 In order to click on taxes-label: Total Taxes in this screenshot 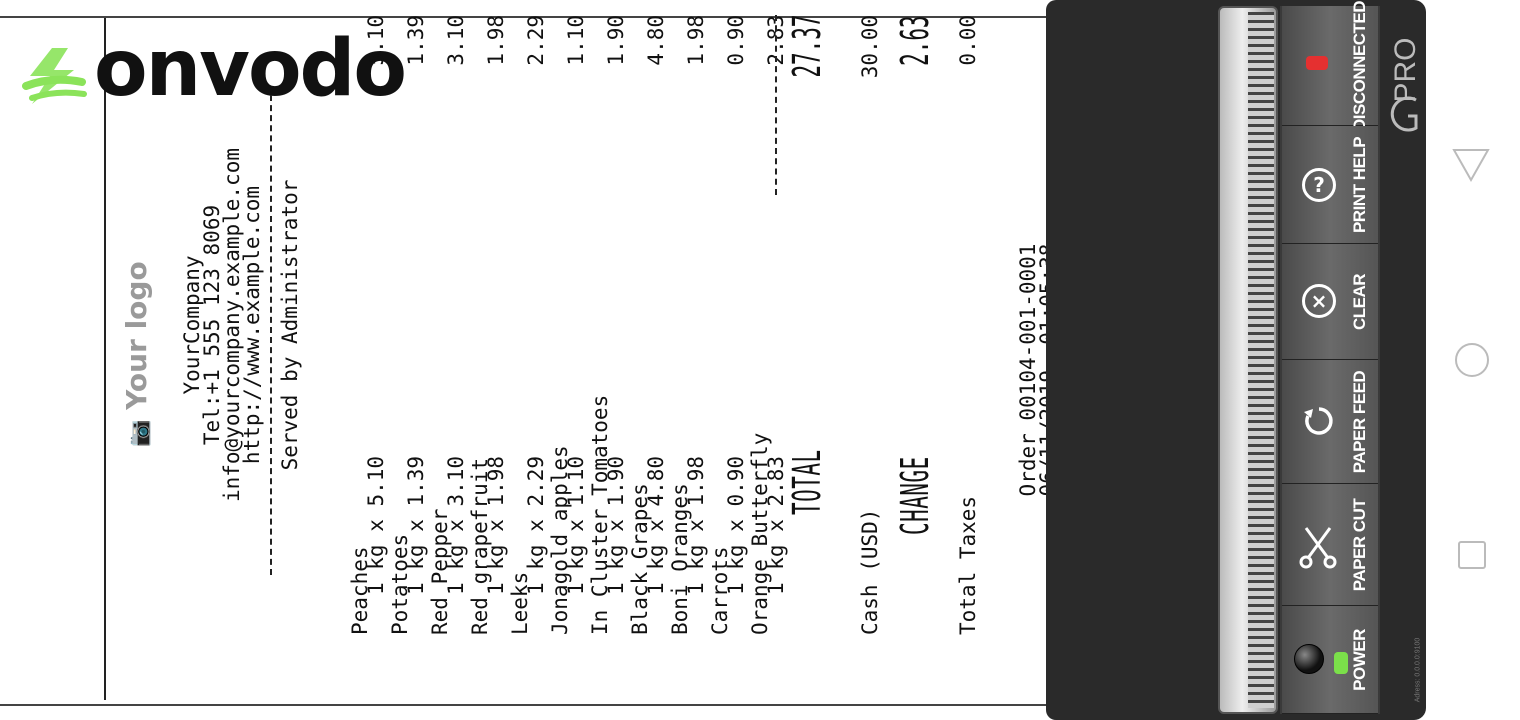, I will do `click(968, 565)`.